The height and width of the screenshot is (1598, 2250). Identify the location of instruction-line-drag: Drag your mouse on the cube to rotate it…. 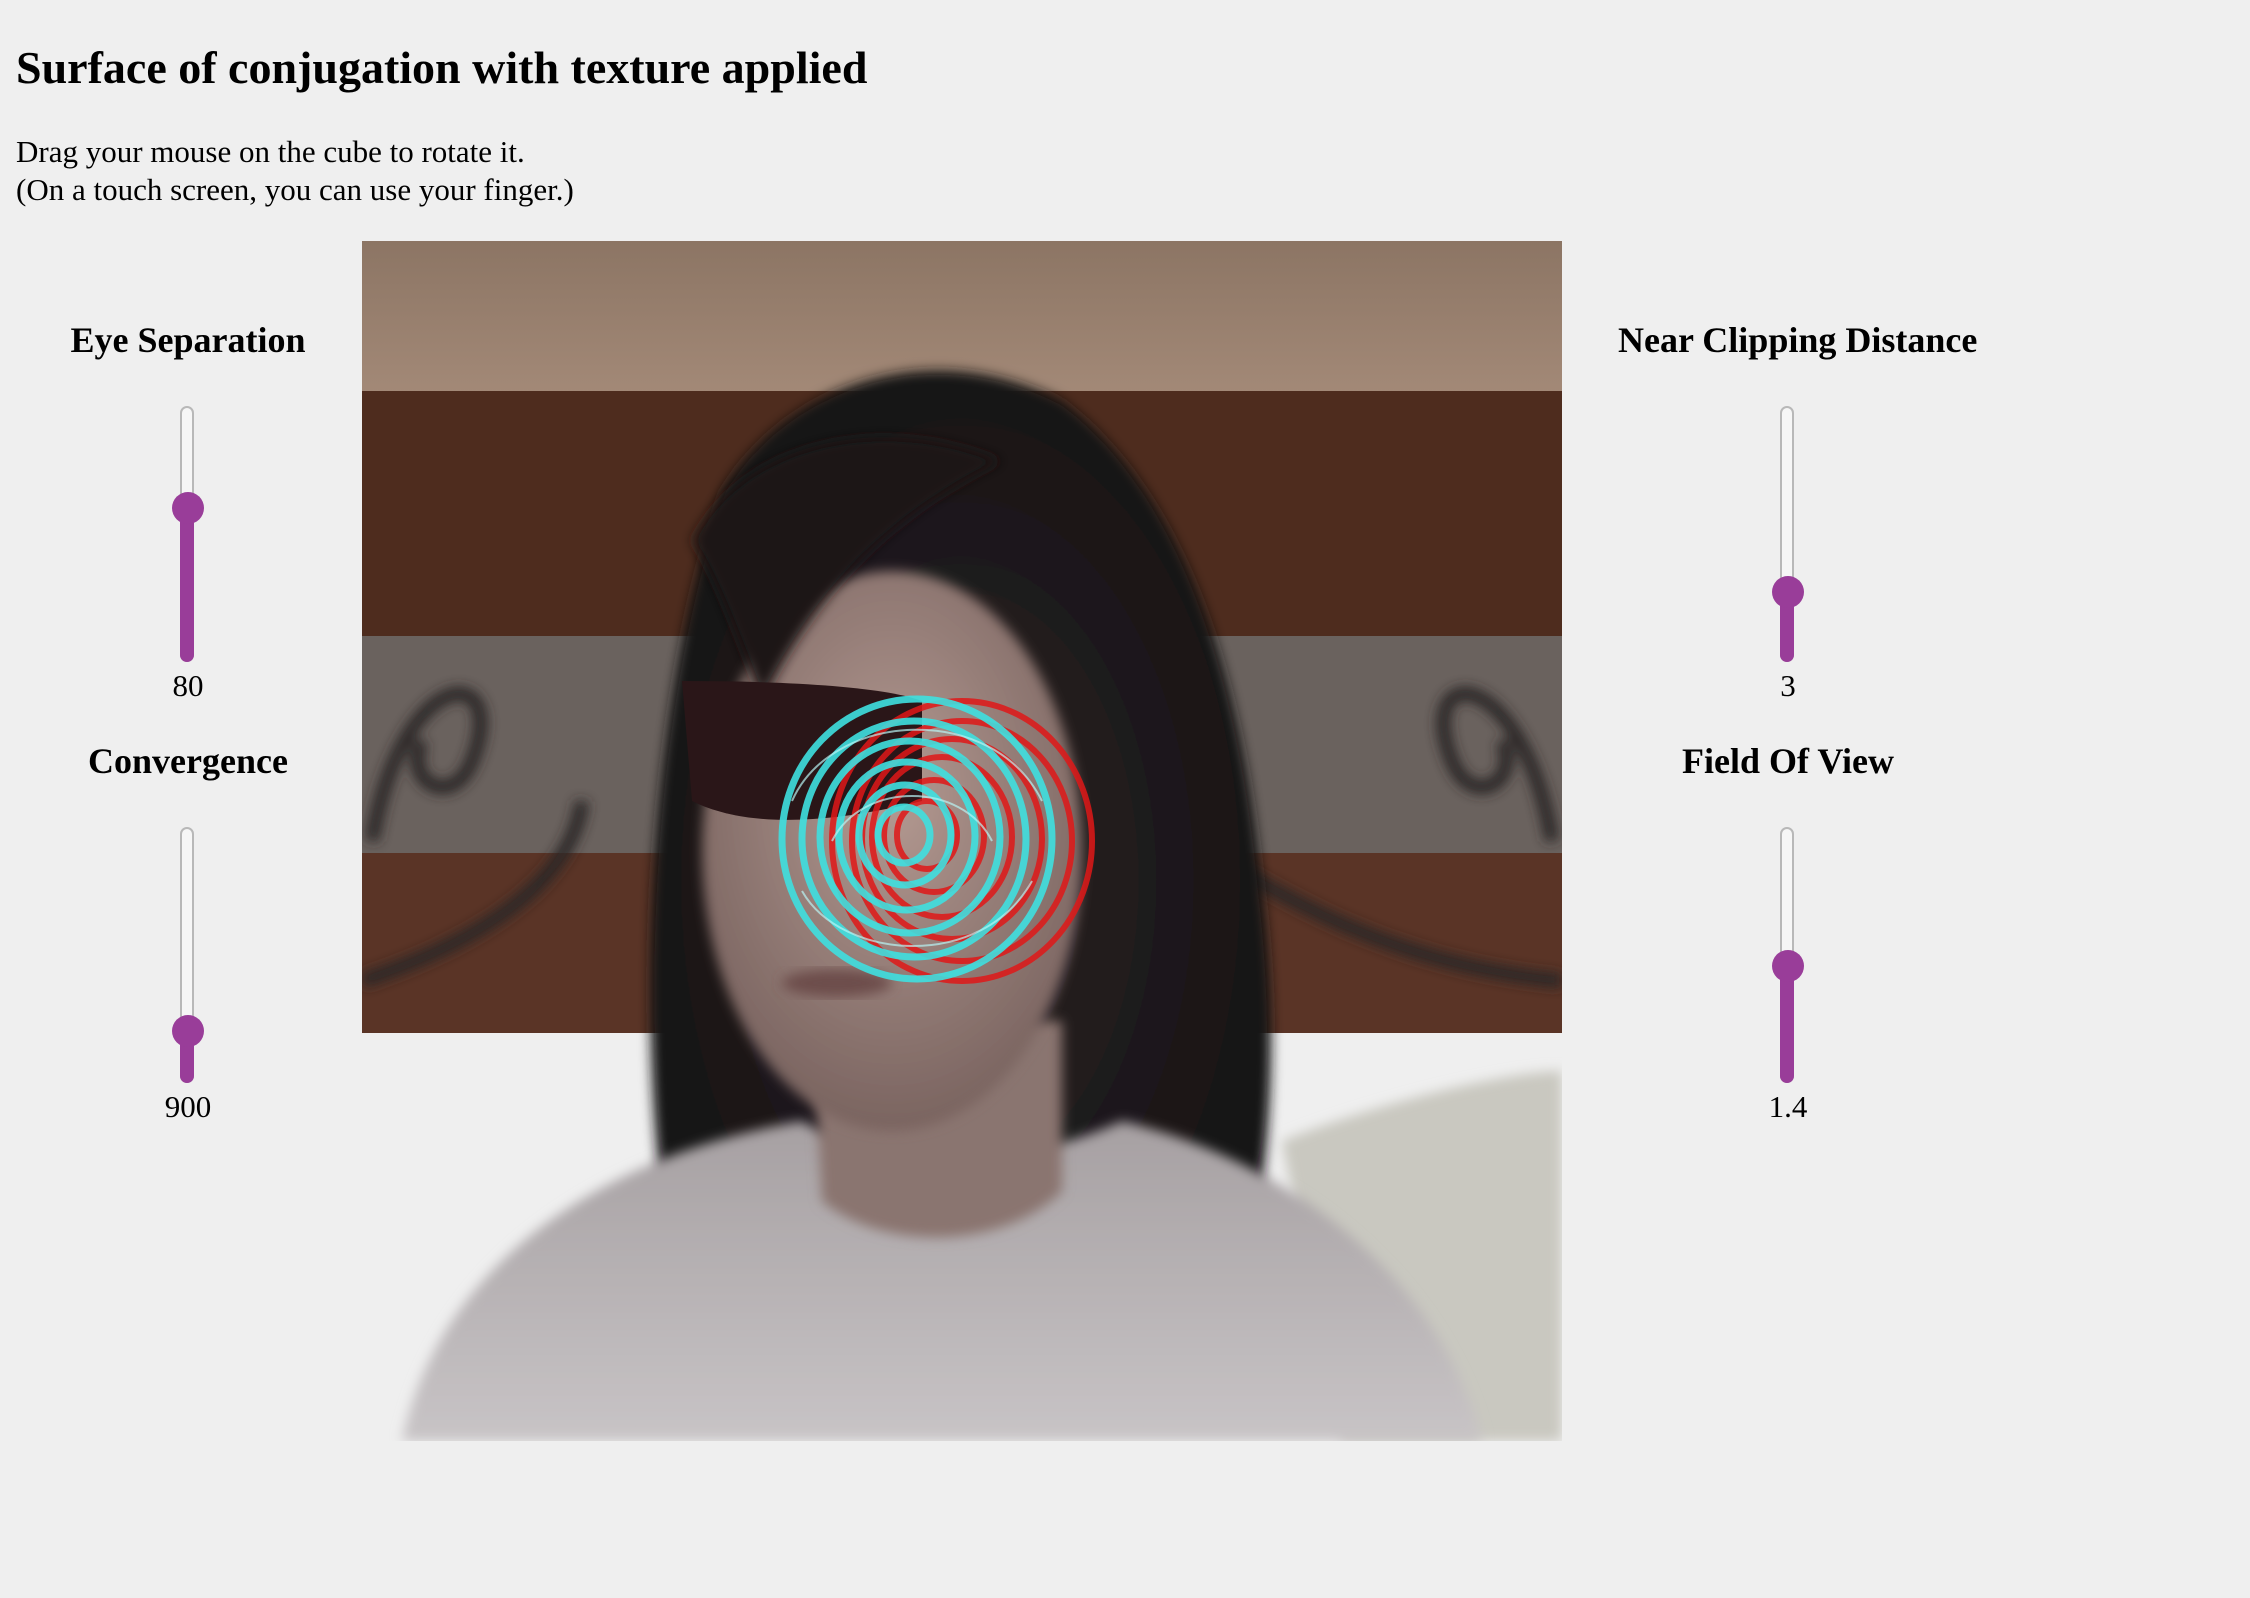
(270, 151).